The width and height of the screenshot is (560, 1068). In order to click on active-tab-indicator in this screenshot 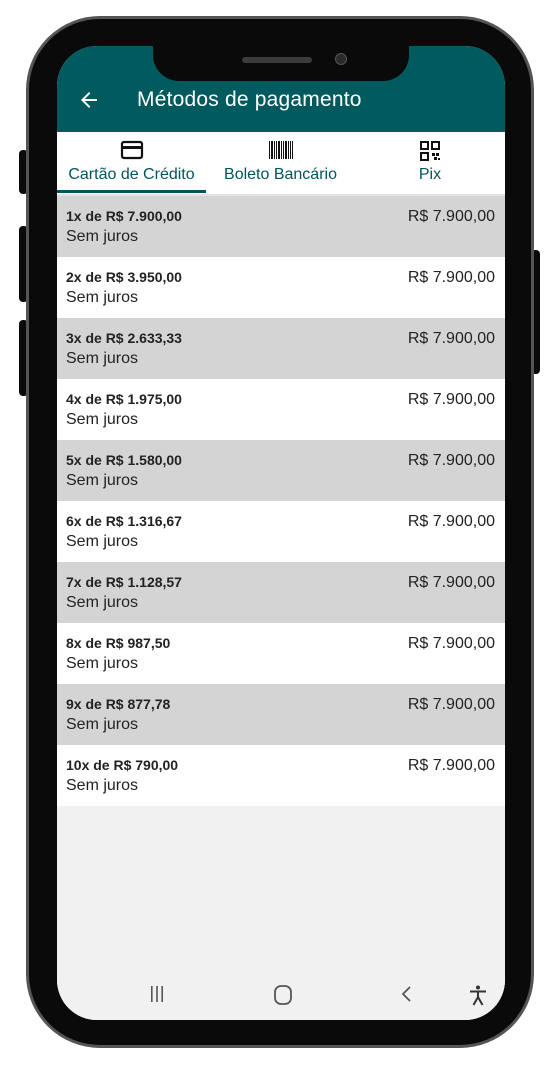, I will do `click(131, 191)`.